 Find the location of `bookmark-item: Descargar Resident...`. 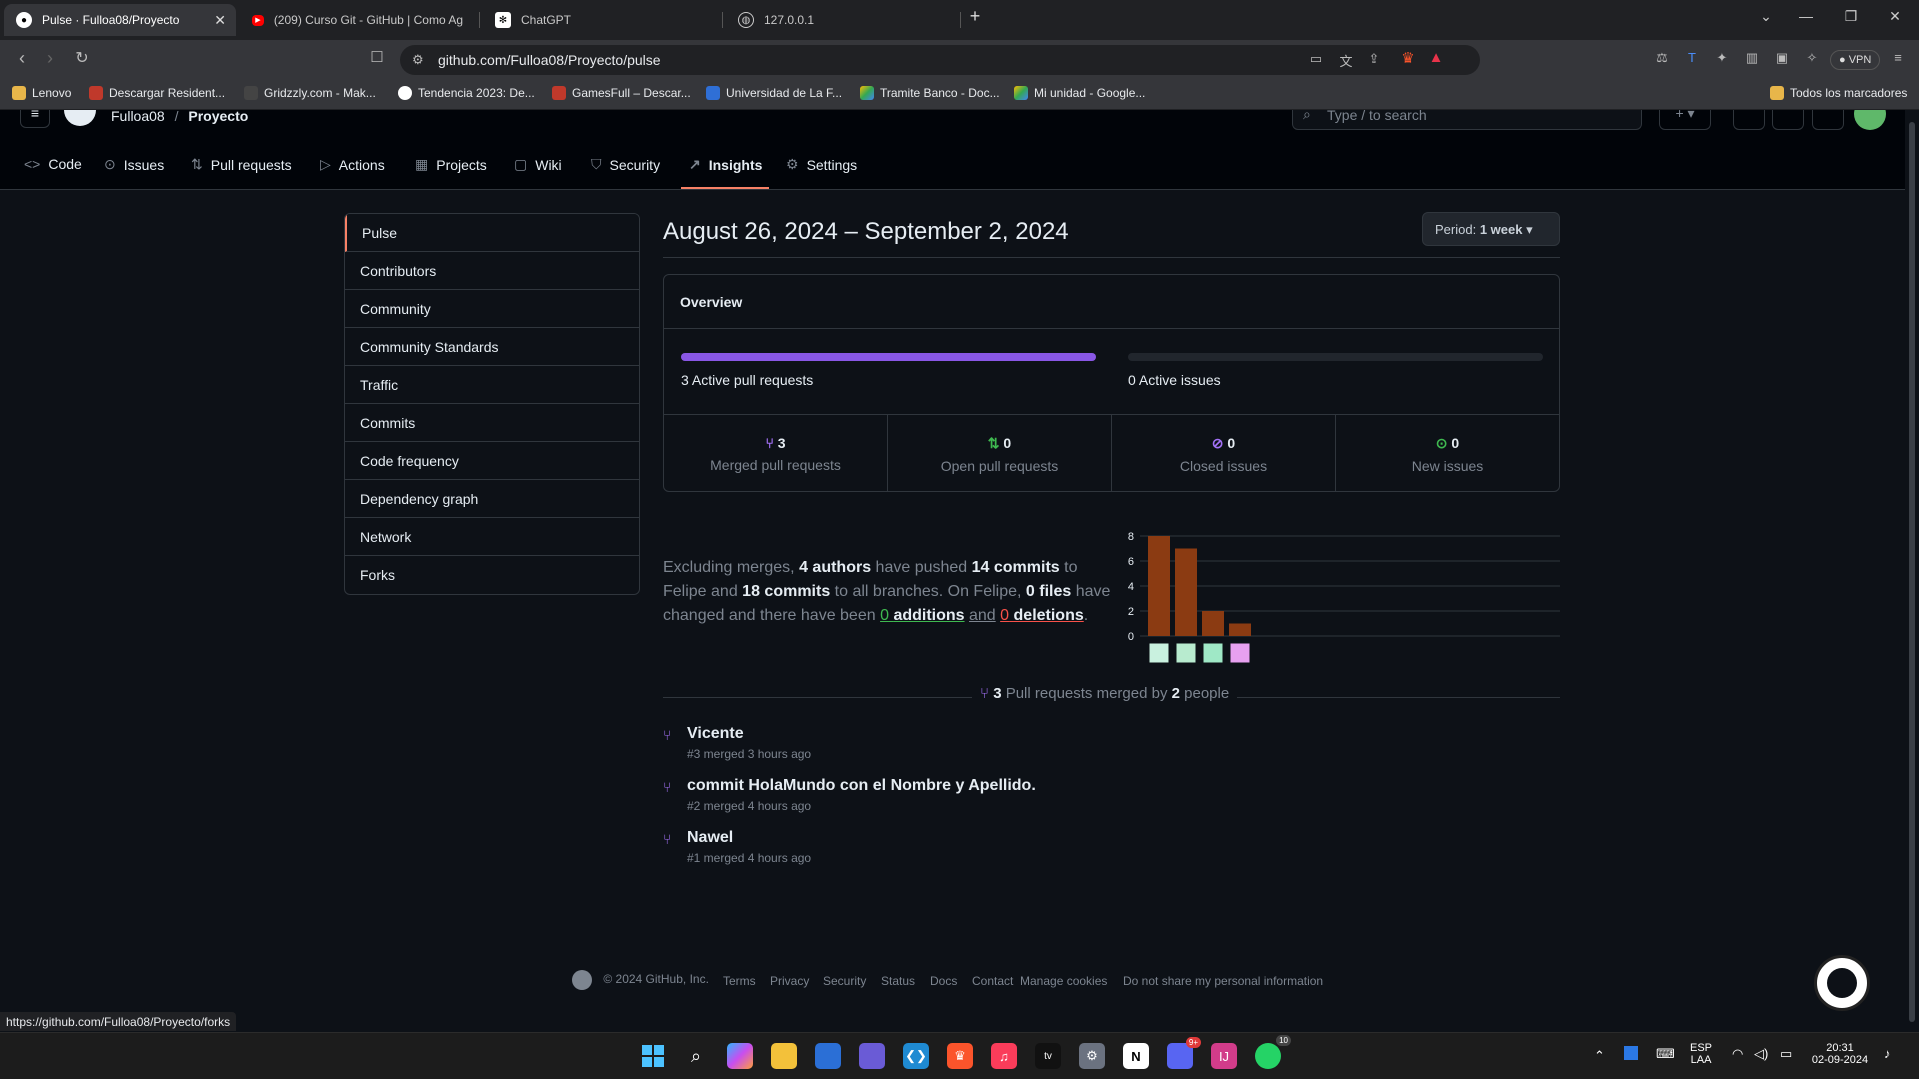

bookmark-item: Descargar Resident... is located at coordinates (157, 93).